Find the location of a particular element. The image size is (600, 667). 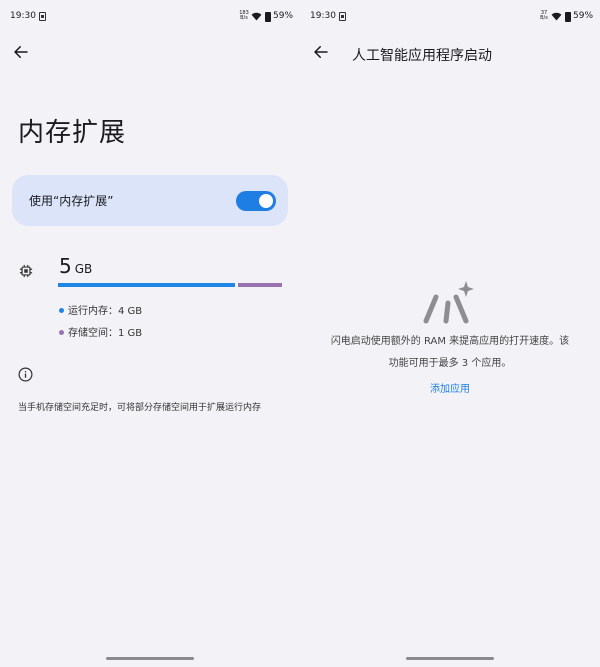

memory-total: 5 GB is located at coordinates (75, 266).